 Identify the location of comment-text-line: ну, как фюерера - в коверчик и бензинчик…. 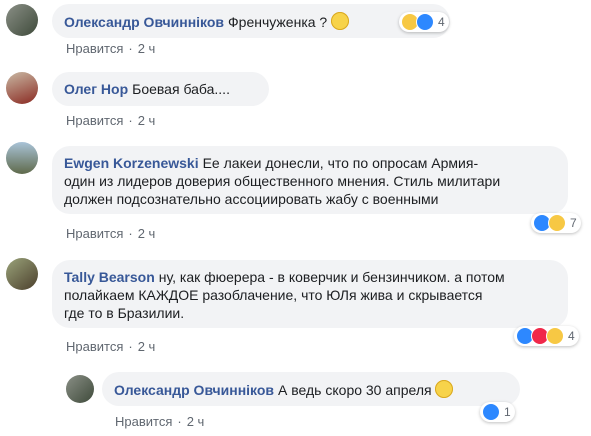
(331, 277).